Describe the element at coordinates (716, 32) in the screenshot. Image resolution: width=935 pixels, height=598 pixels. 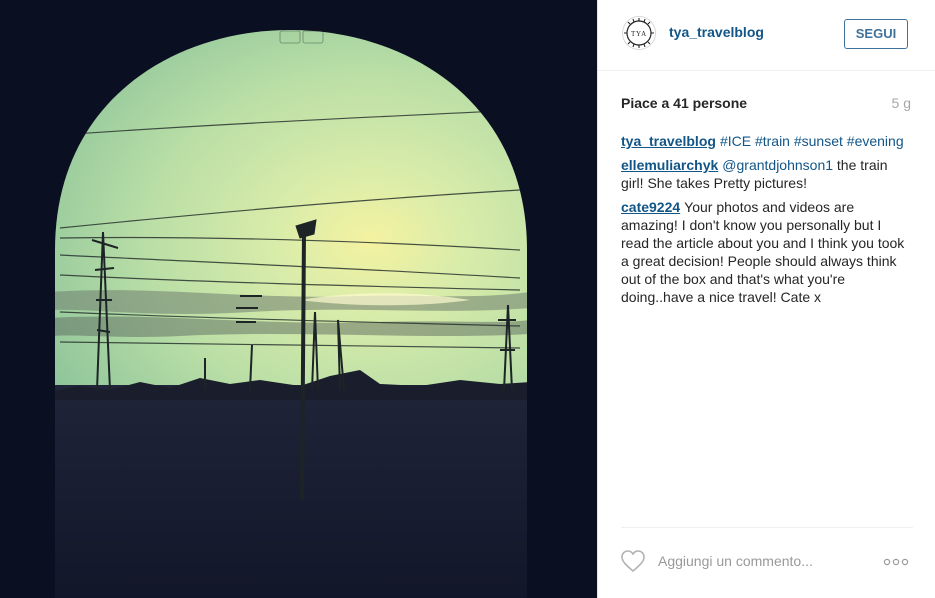
I see `username-link: tya_travelblog` at that location.